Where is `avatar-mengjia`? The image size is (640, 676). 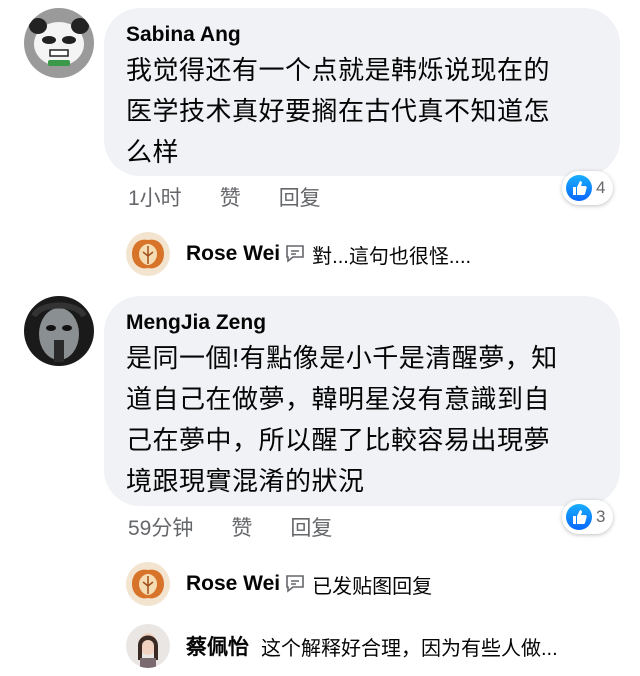 avatar-mengjia is located at coordinates (59, 331).